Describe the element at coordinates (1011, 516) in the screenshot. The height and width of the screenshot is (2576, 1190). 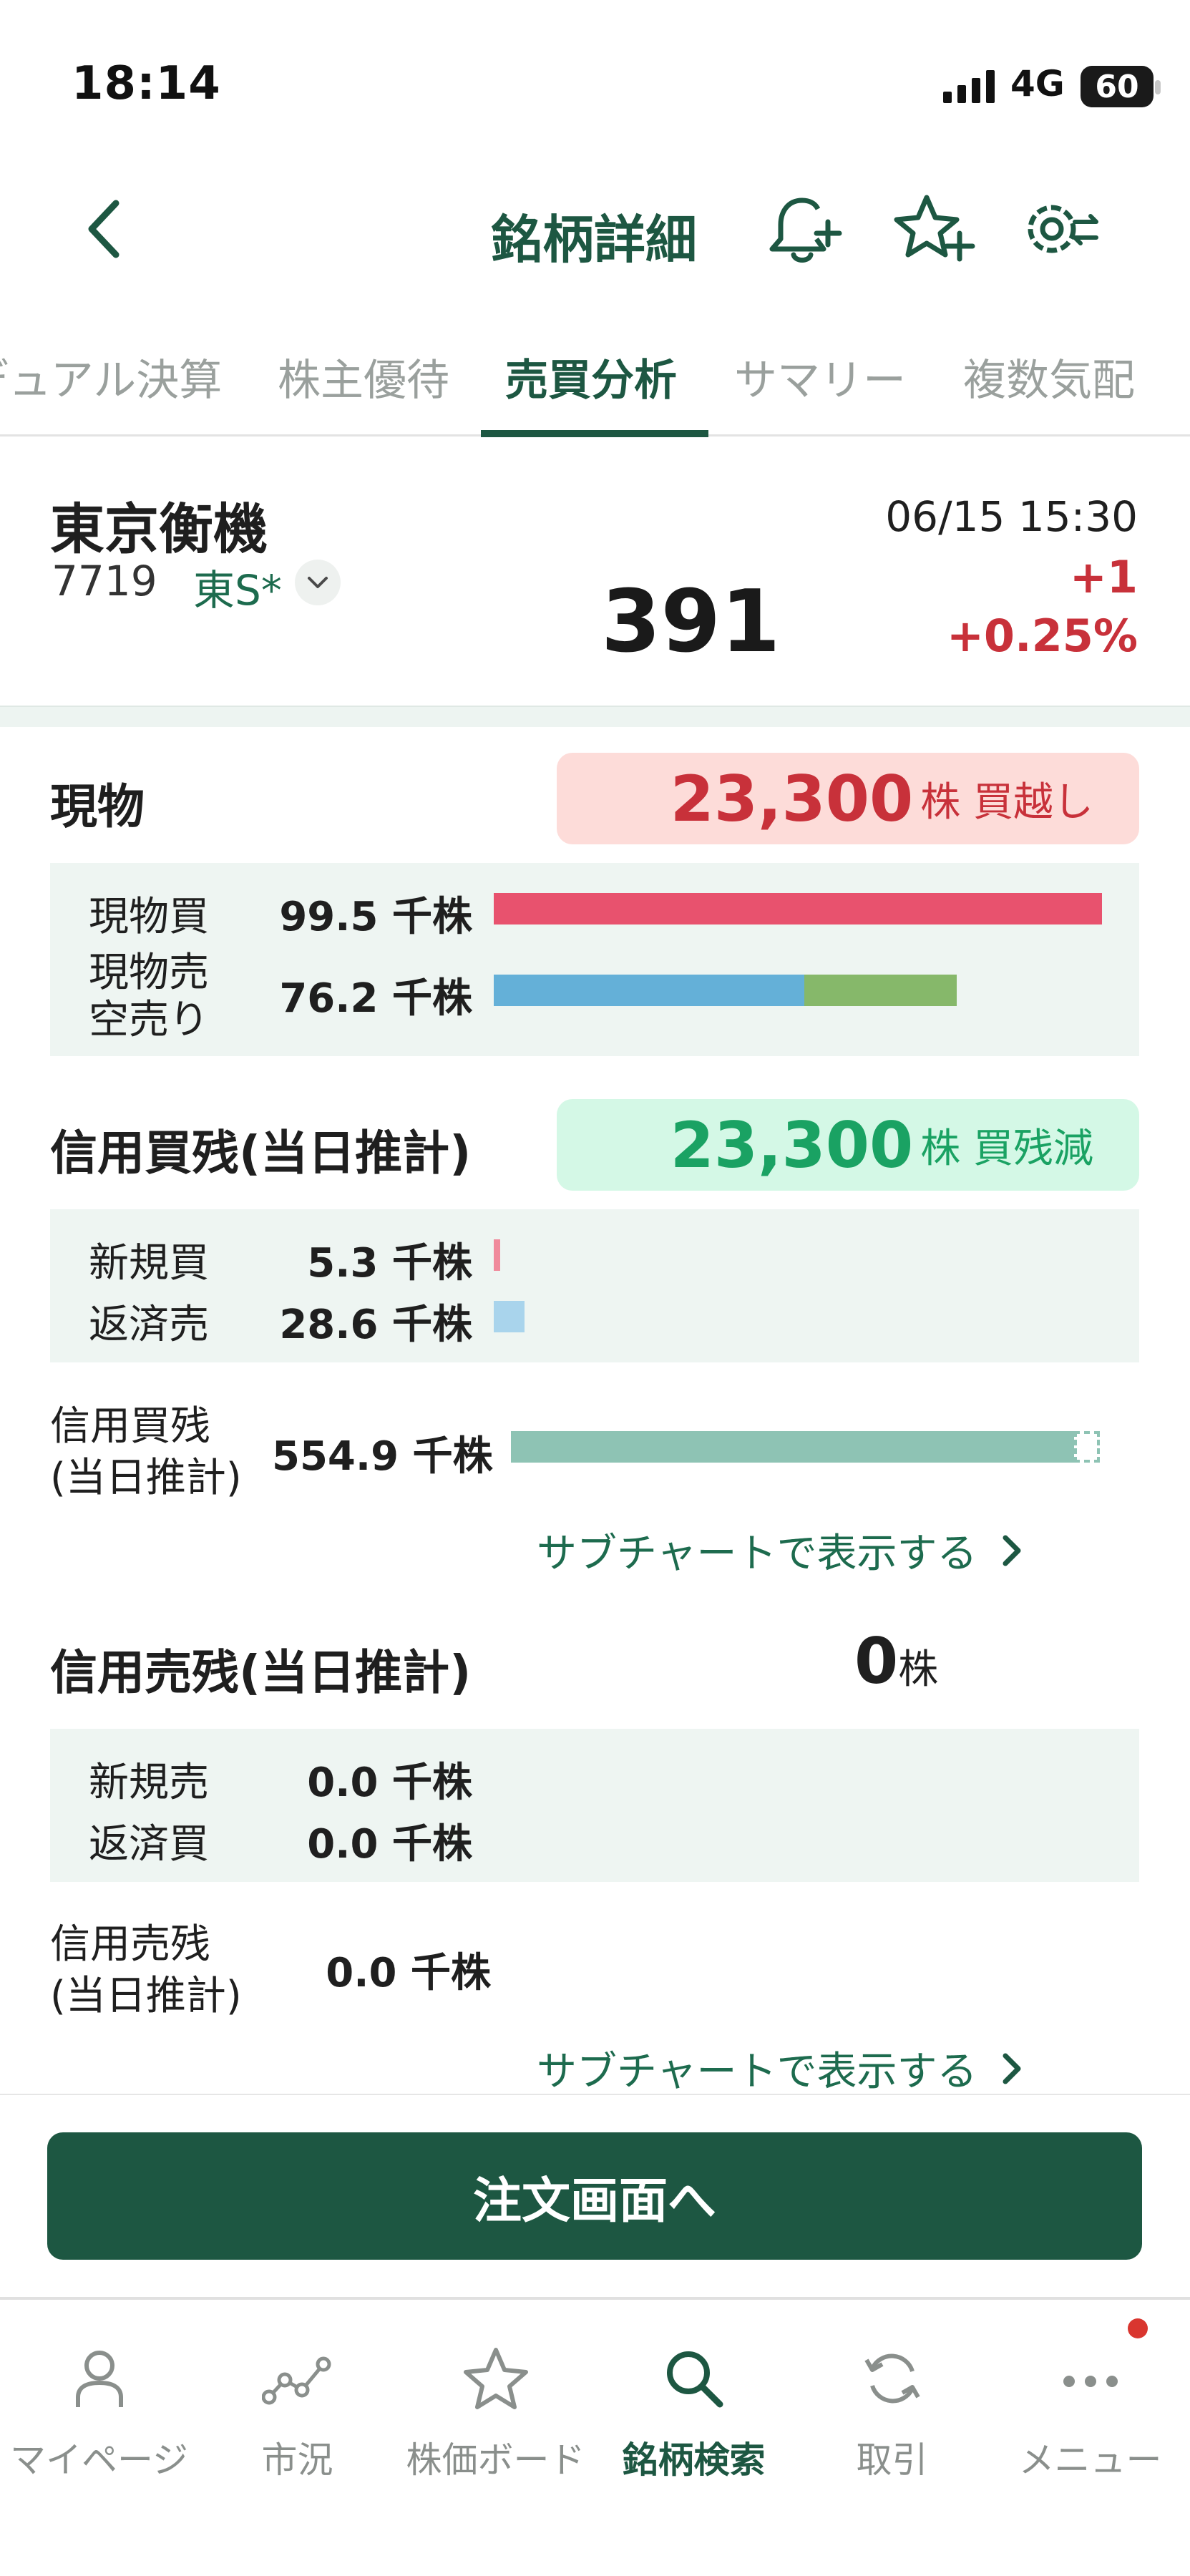
I see `price-timestamp: 06/15 15:30` at that location.